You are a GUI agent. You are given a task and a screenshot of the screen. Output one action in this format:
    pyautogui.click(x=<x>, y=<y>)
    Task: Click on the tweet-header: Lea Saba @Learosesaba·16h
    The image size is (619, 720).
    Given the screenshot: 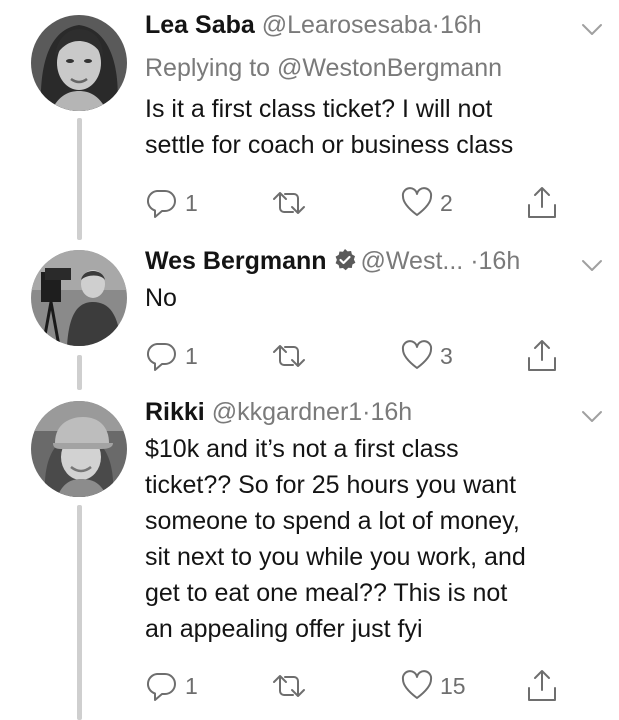 What is the action you would take?
    pyautogui.click(x=382, y=25)
    